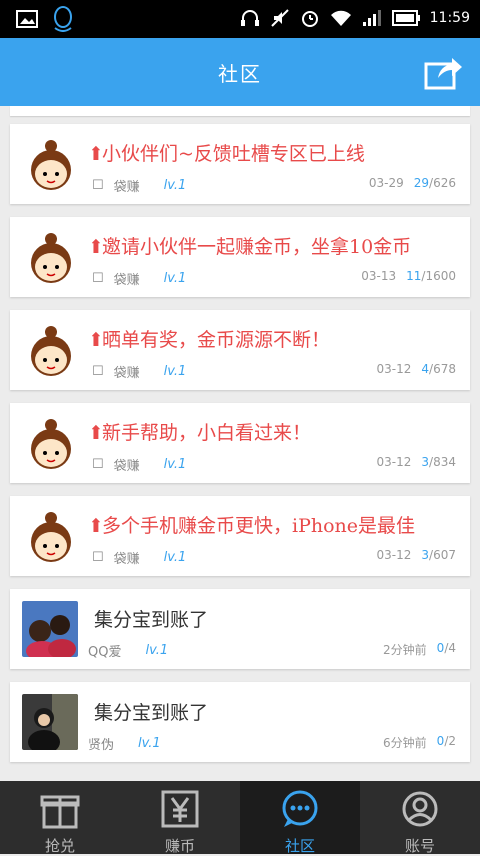 The width and height of the screenshot is (480, 856). Describe the element at coordinates (216, 340) in the screenshot. I see `post-title: 晒单有奖，金币源源不断！` at that location.